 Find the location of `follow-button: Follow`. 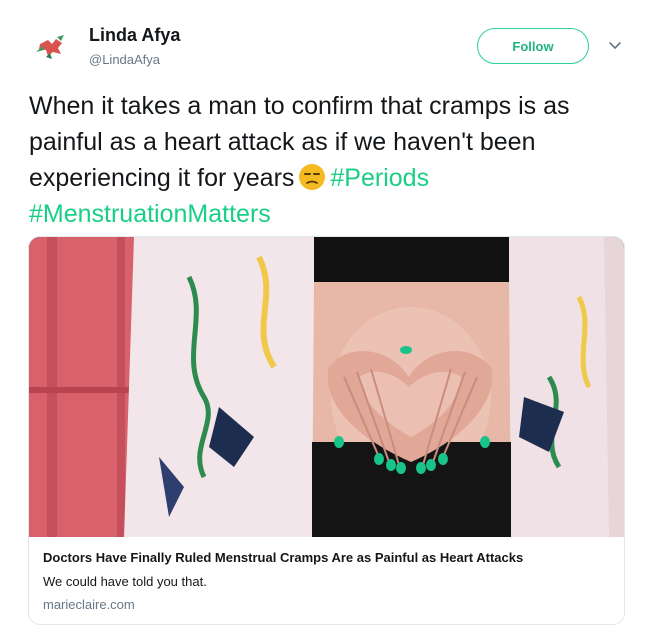

follow-button: Follow is located at coordinates (533, 46).